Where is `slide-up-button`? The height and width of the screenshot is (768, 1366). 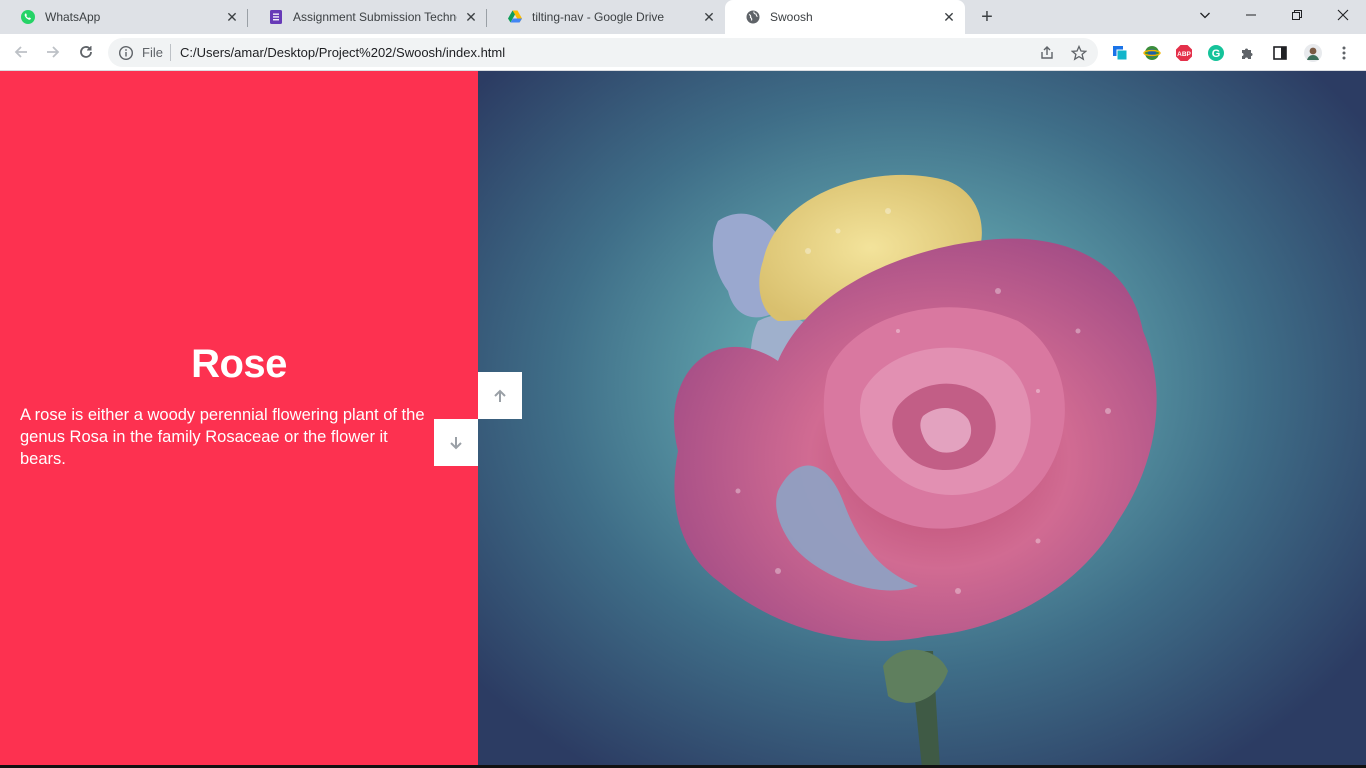
slide-up-button is located at coordinates (500, 395).